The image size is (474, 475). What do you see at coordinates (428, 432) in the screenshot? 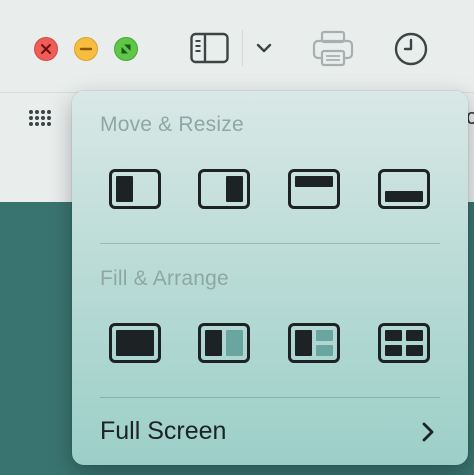
I see `chevron-right-icon` at bounding box center [428, 432].